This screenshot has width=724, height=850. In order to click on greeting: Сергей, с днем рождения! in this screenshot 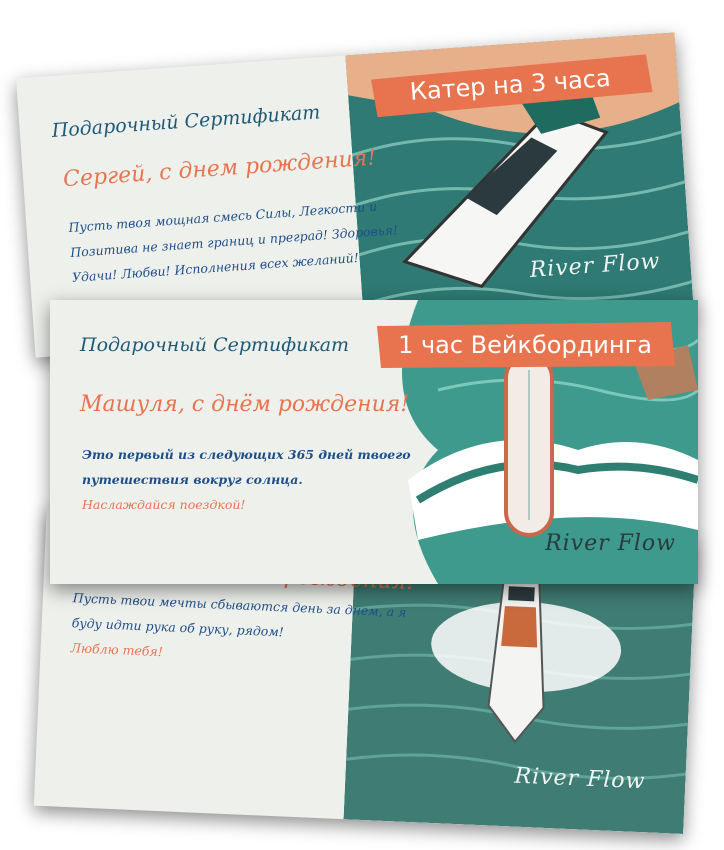, I will do `click(219, 169)`.